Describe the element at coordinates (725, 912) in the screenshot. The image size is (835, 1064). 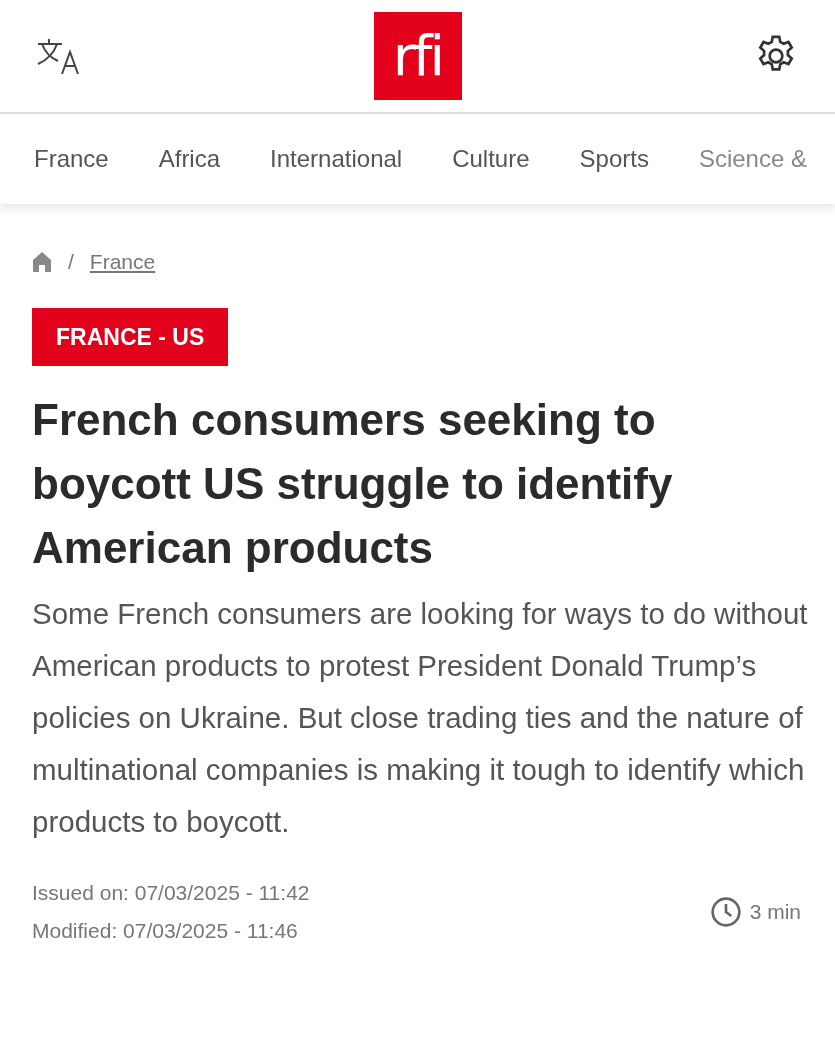
I see `clock-icon` at that location.